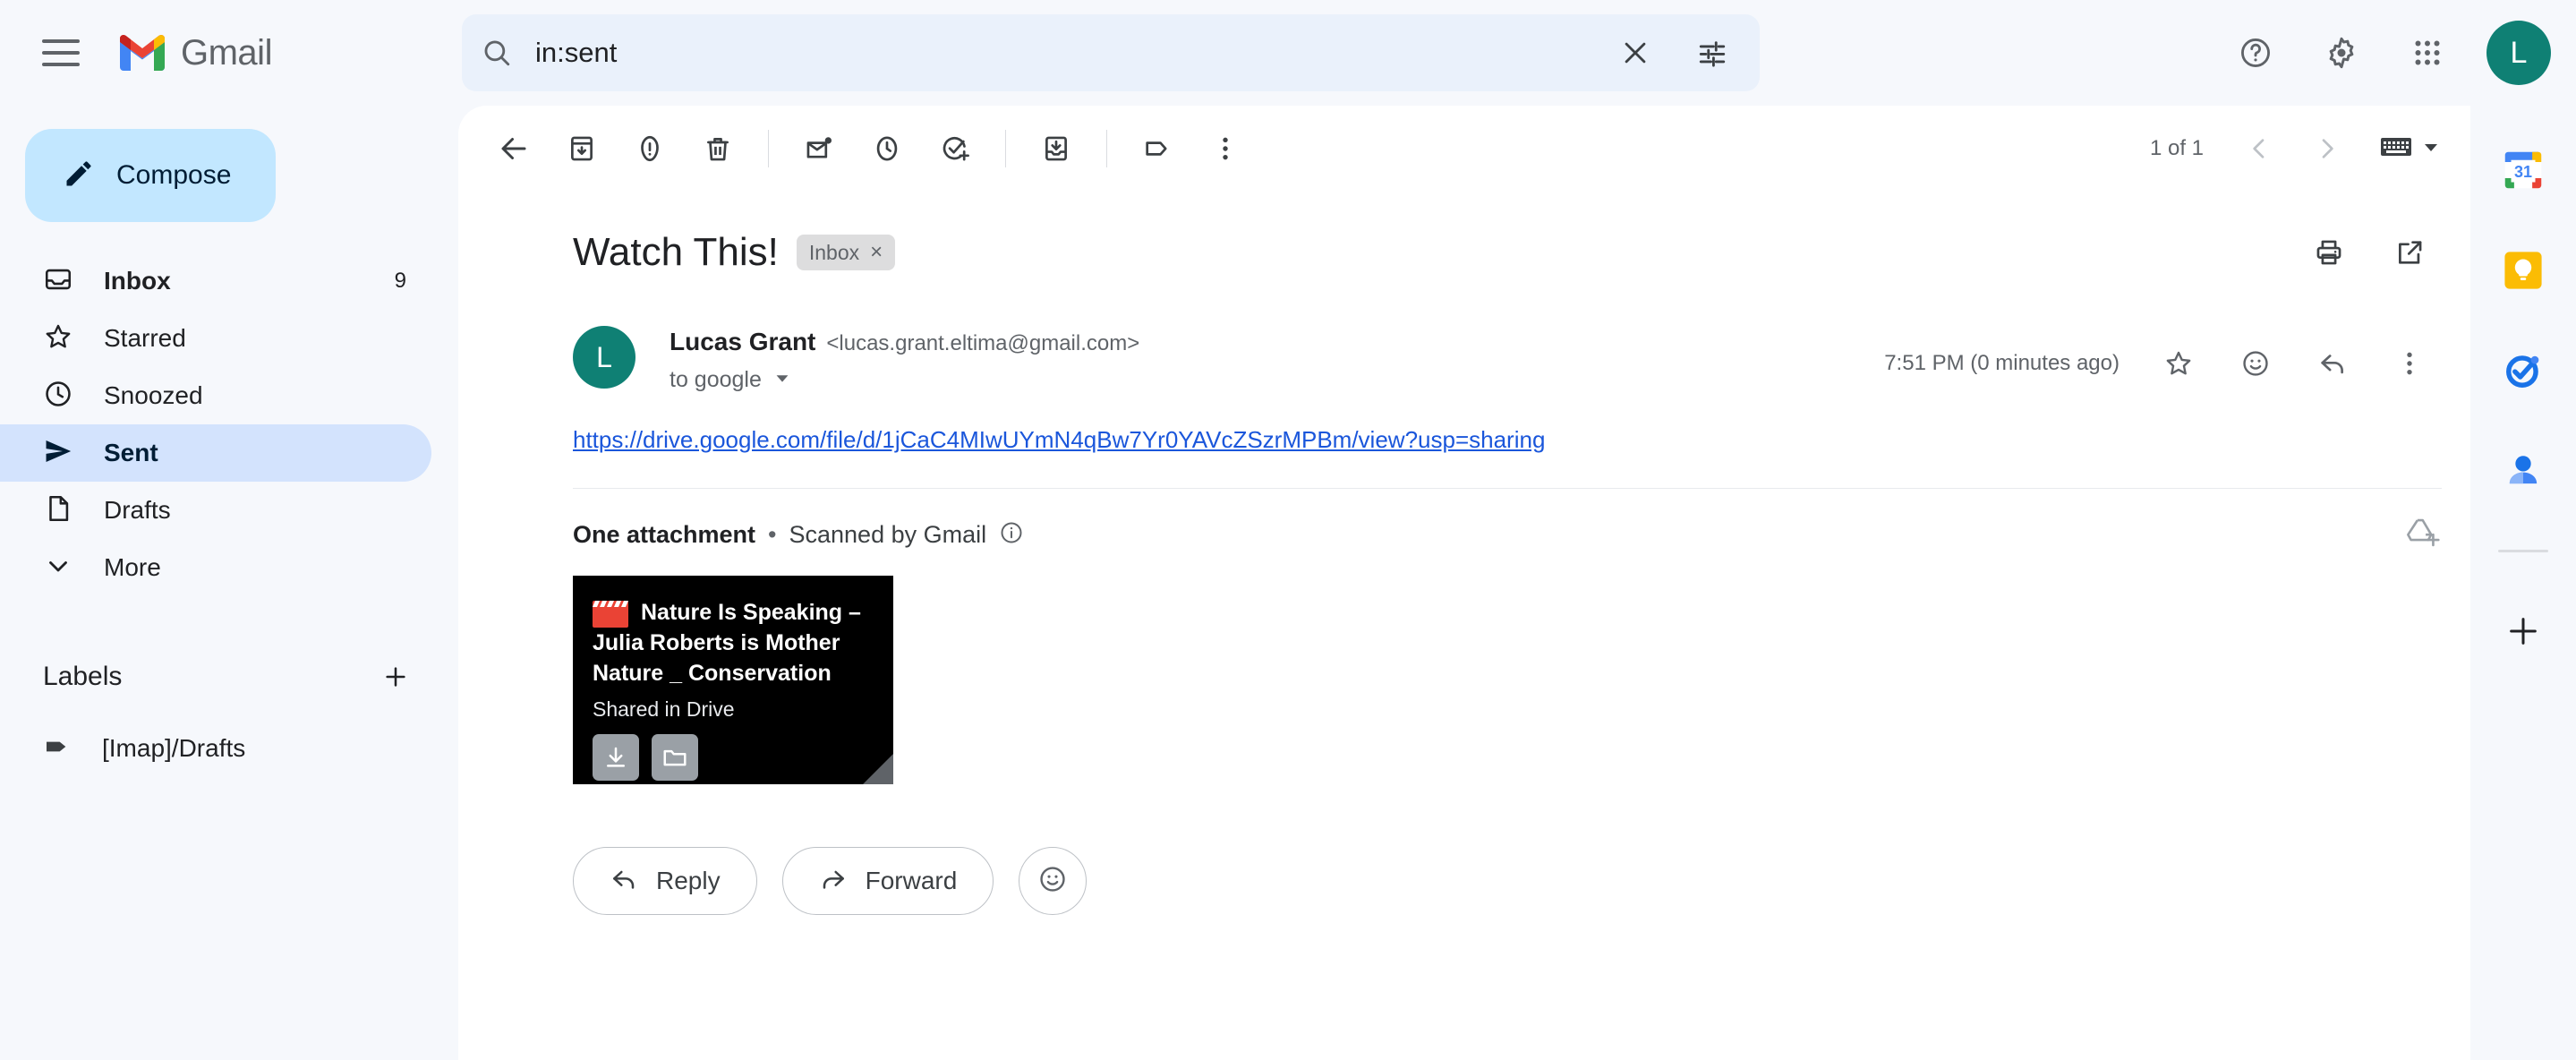 The height and width of the screenshot is (1060, 2576). I want to click on avatar: L, so click(2518, 53).